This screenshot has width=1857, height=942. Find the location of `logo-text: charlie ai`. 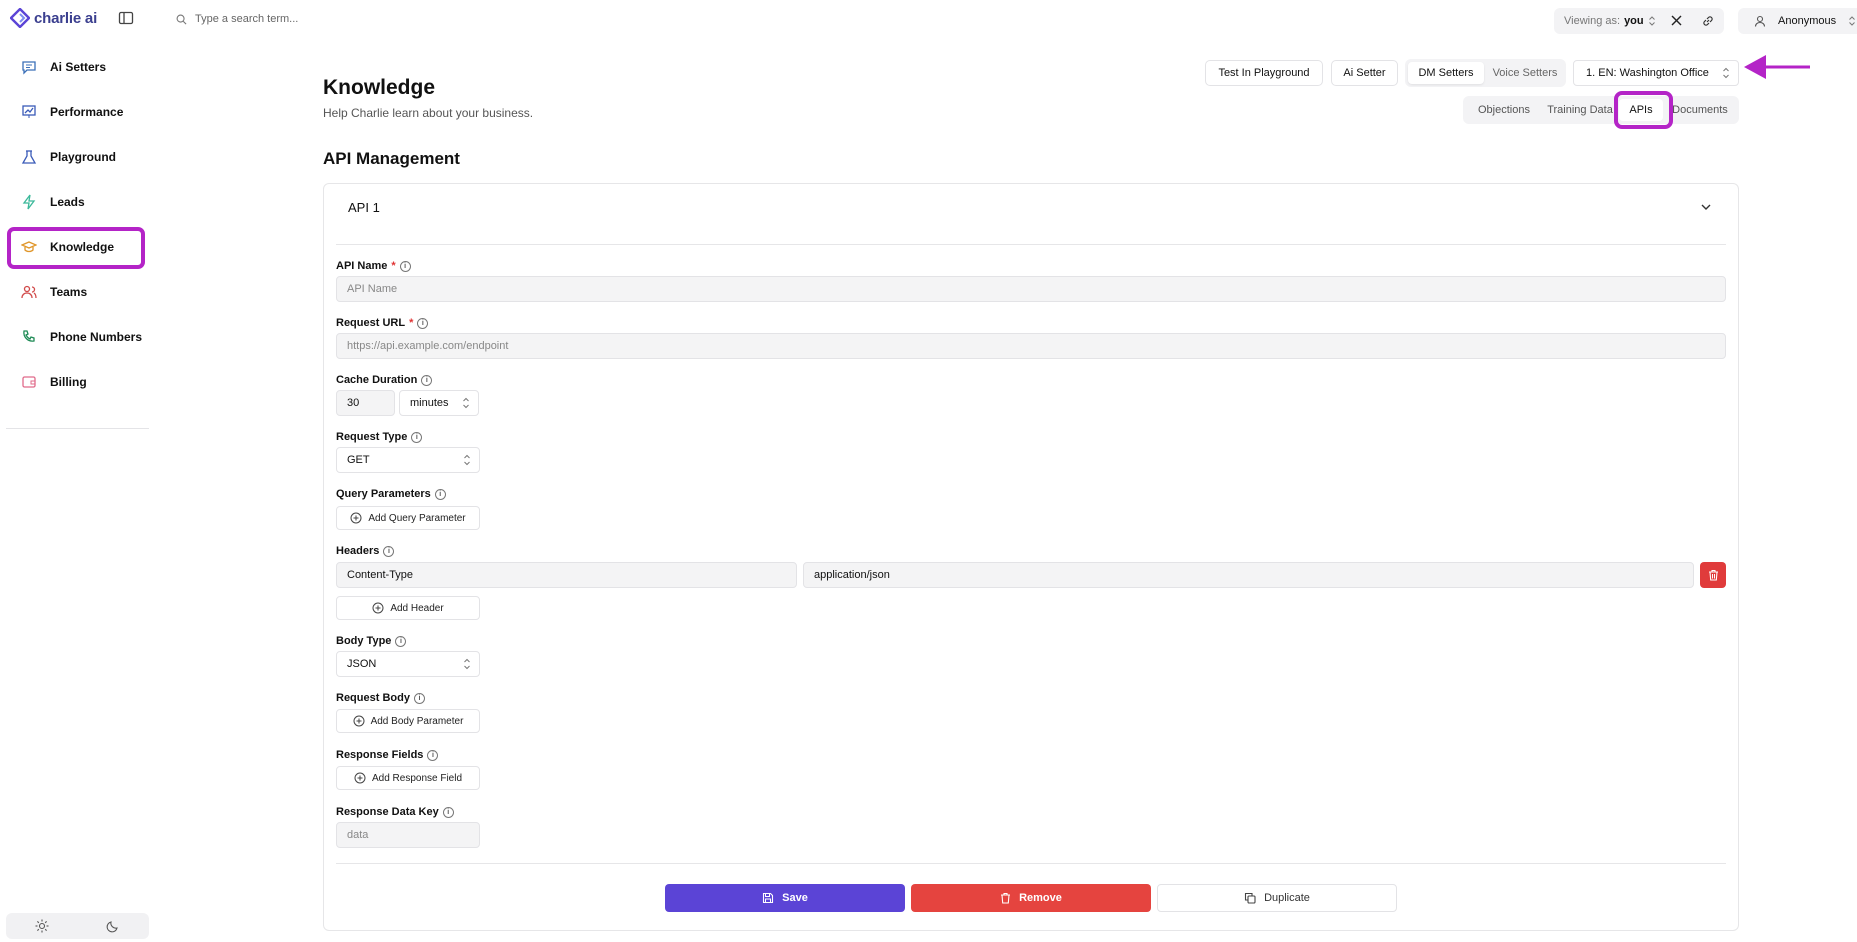

logo-text: charlie ai is located at coordinates (66, 18).